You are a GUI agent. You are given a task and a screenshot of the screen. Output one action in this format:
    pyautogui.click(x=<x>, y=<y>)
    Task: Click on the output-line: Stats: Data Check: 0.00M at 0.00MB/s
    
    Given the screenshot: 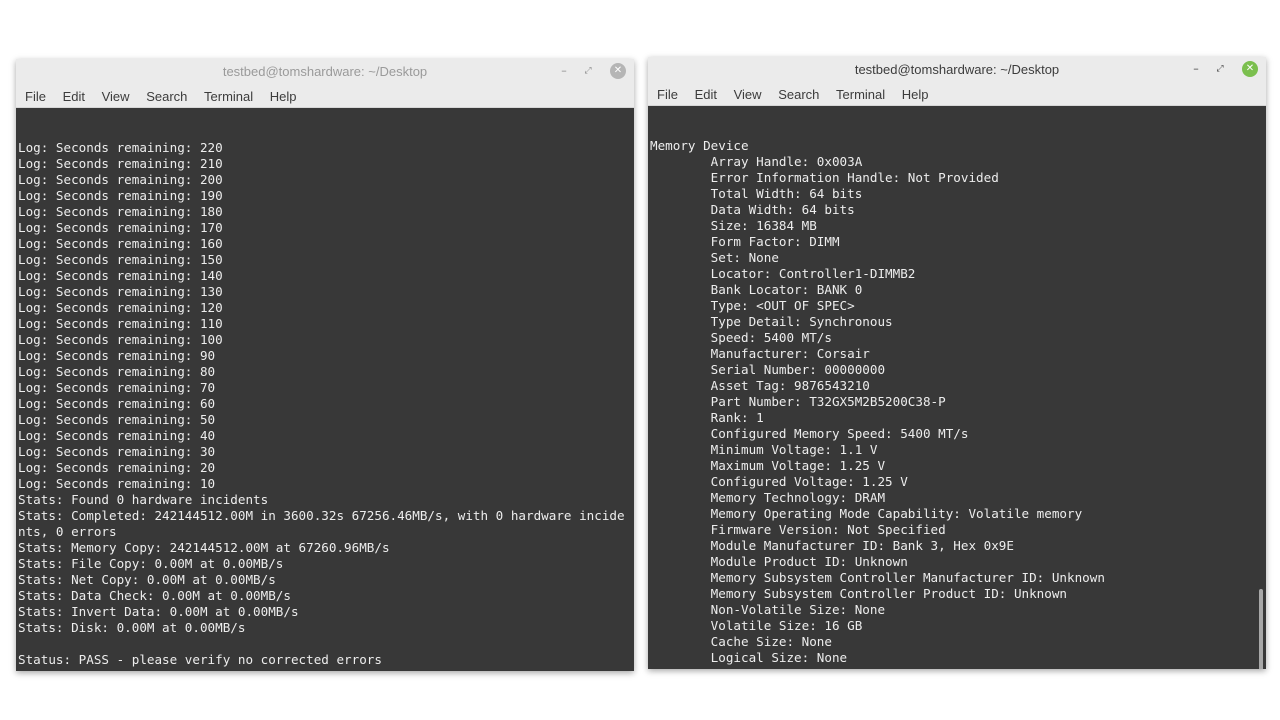 What is the action you would take?
    pyautogui.click(x=154, y=595)
    